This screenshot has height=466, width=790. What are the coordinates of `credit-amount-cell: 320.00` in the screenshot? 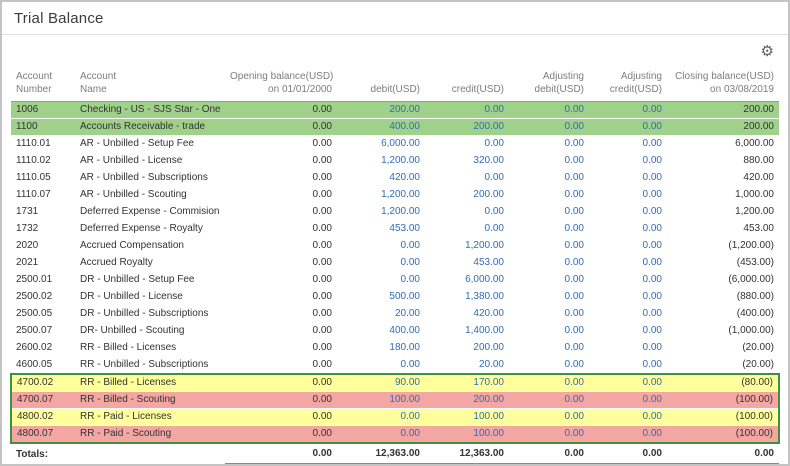 It's located at (467, 161).